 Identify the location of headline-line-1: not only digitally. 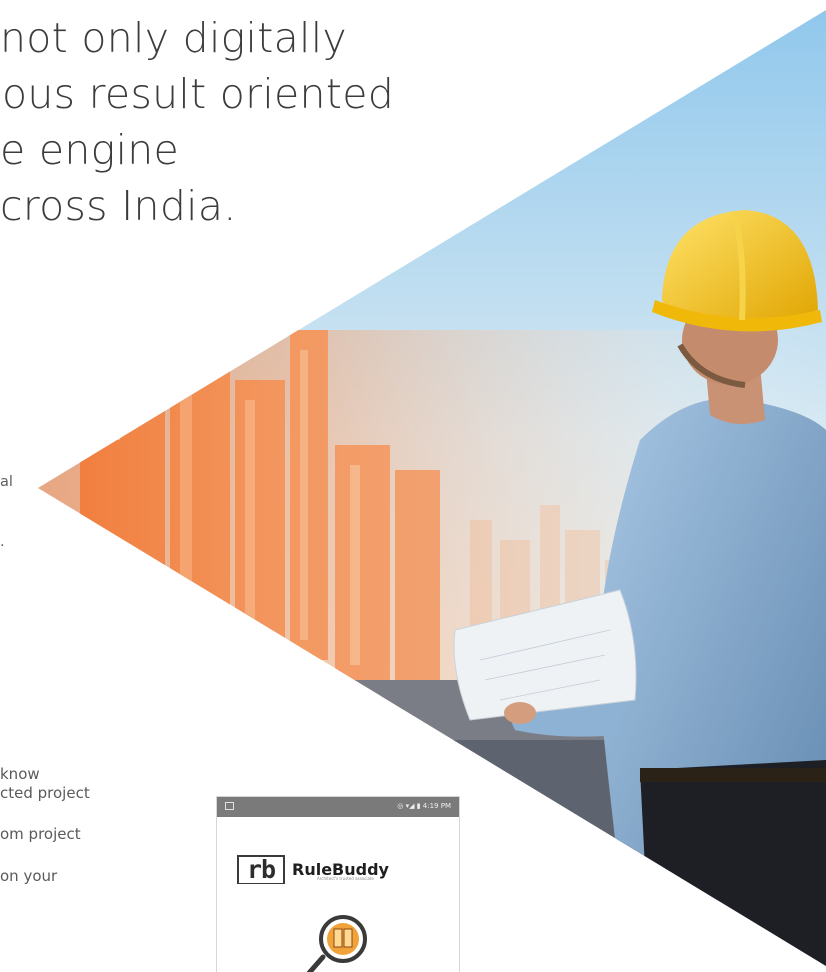
(173, 38).